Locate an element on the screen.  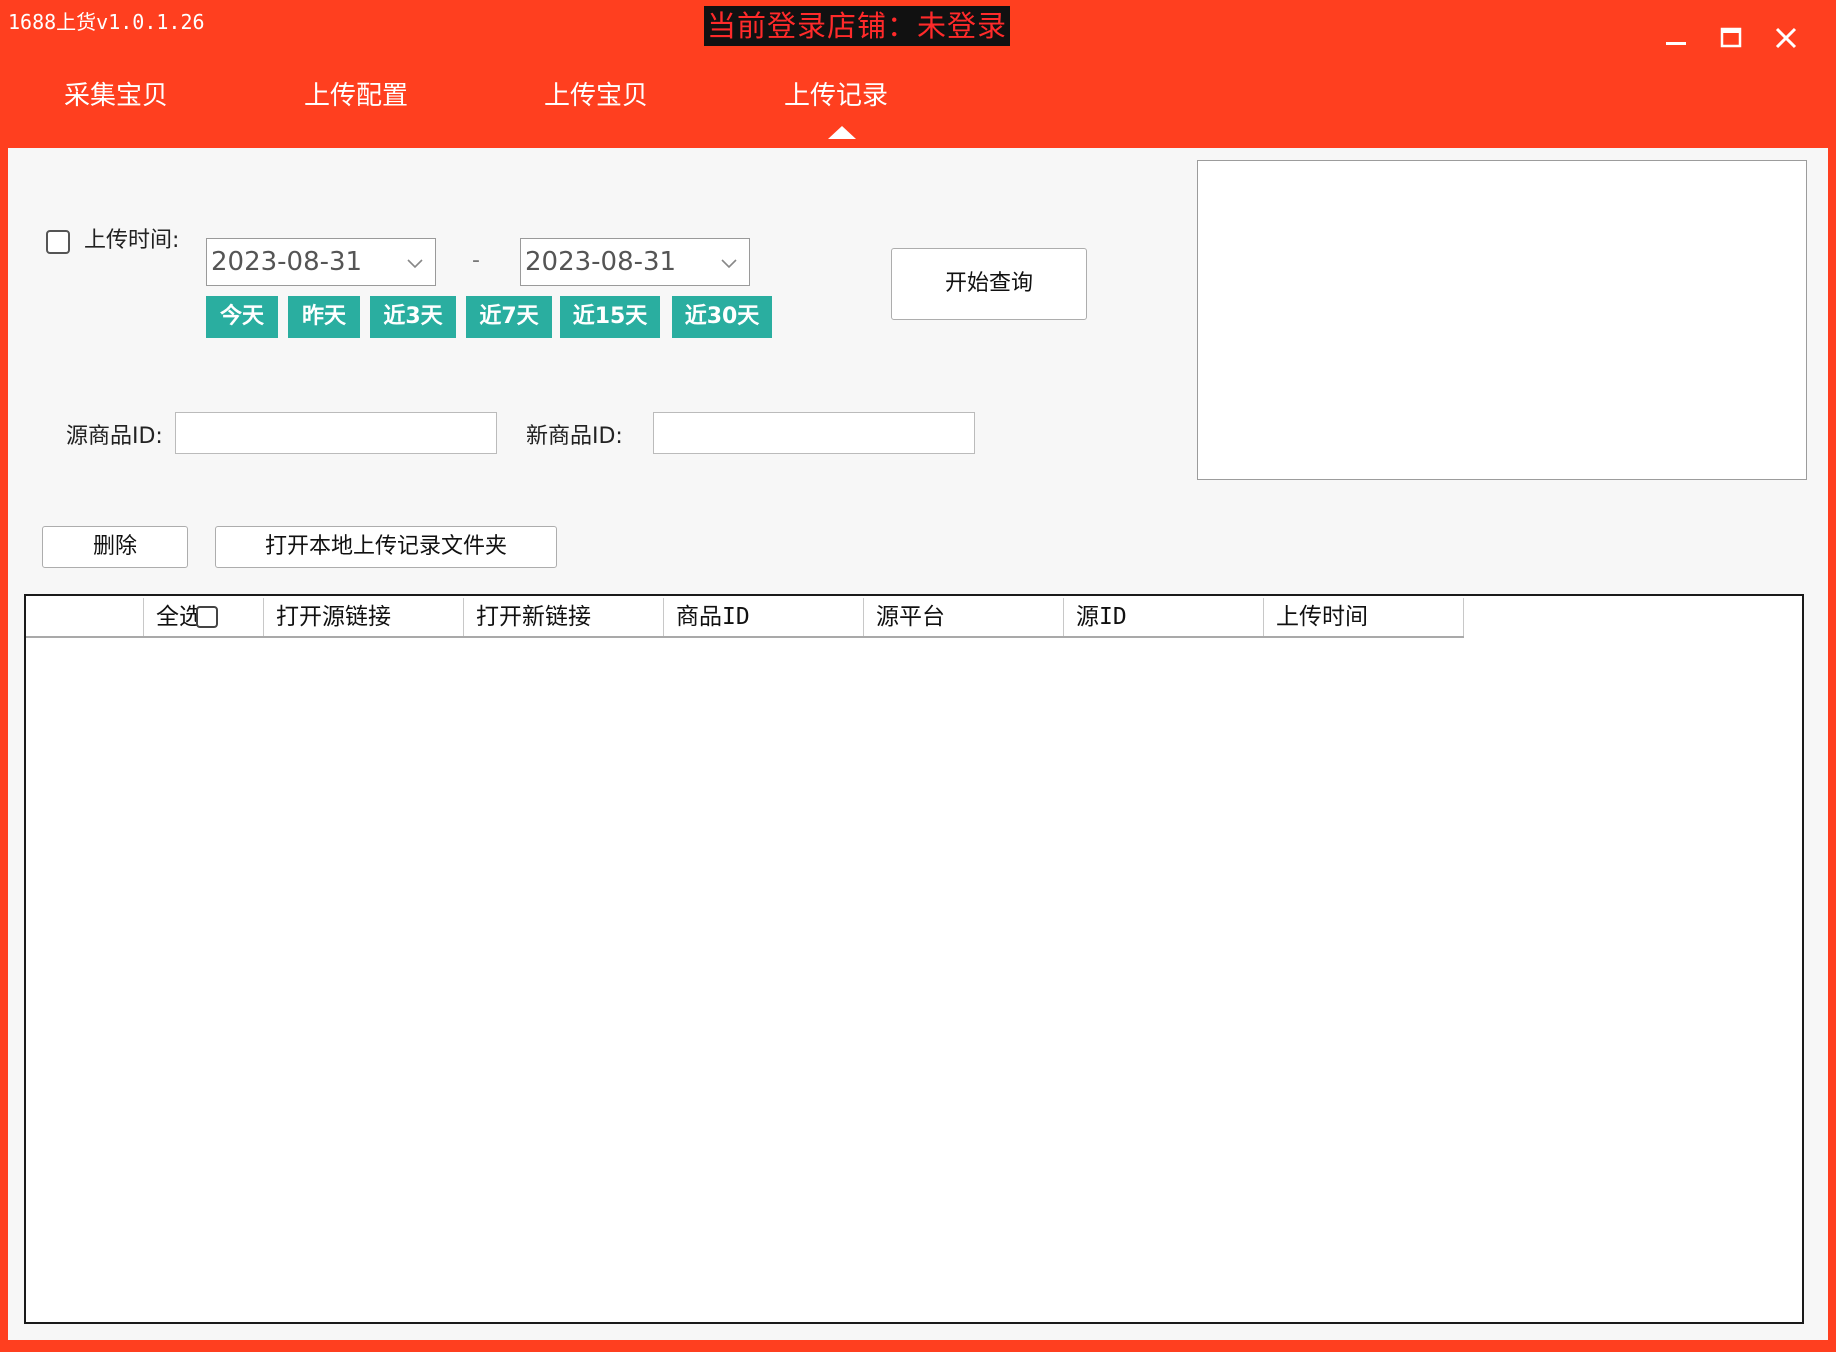
new-id-label: 新商品ID: is located at coordinates (574, 436).